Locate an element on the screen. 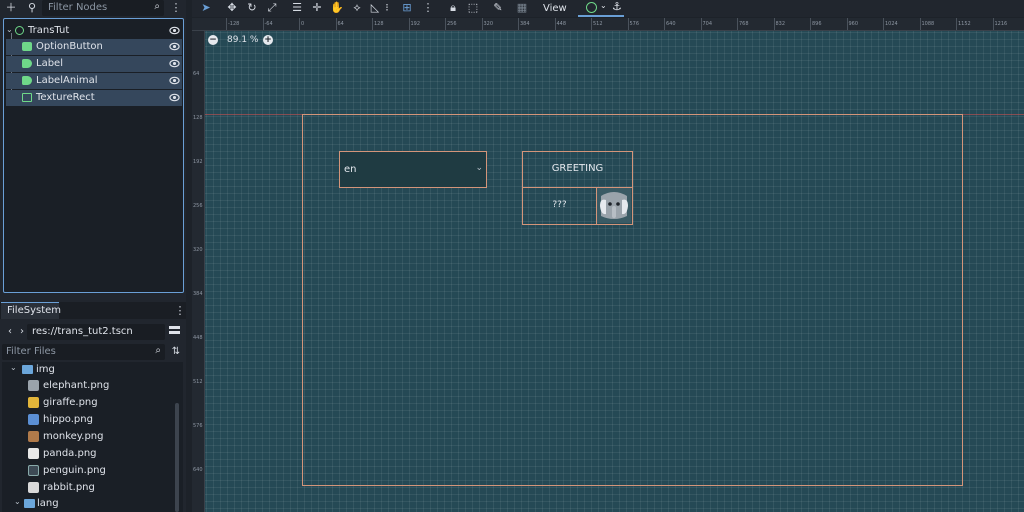 The width and height of the screenshot is (1024, 512). view-menu: View is located at coordinates (555, 8).